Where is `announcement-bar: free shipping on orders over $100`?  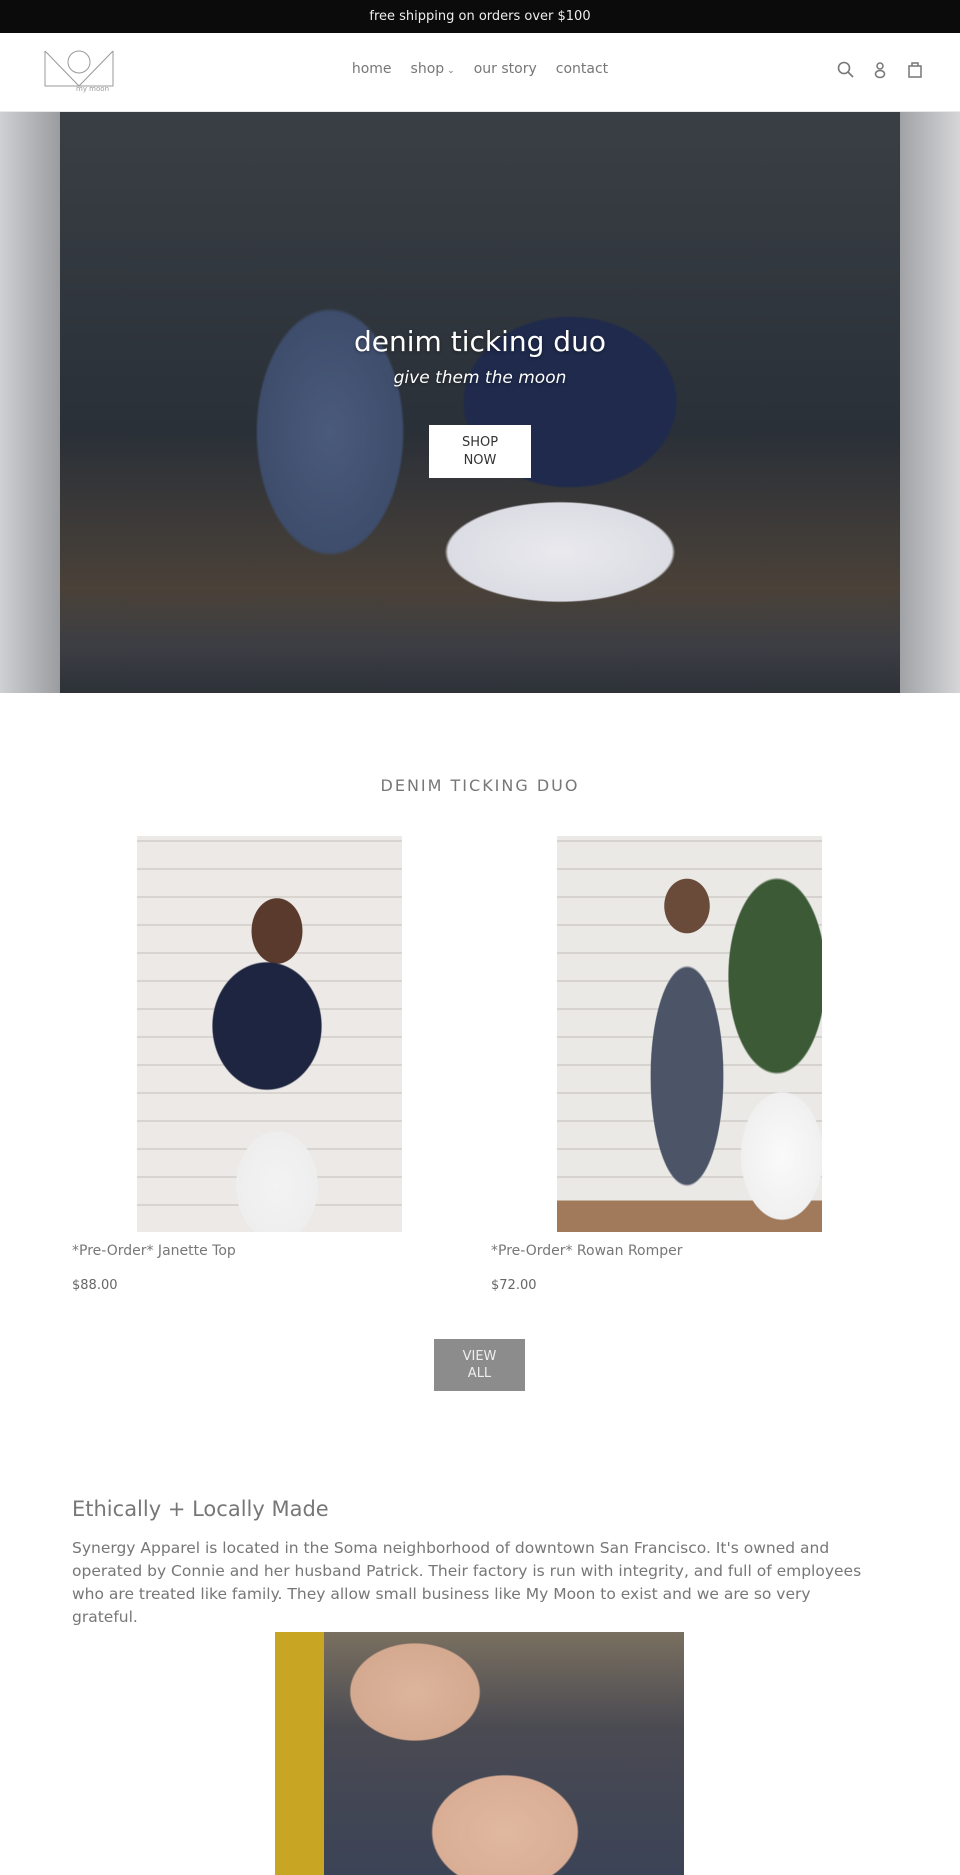
announcement-bar: free shipping on orders over $100 is located at coordinates (480, 16).